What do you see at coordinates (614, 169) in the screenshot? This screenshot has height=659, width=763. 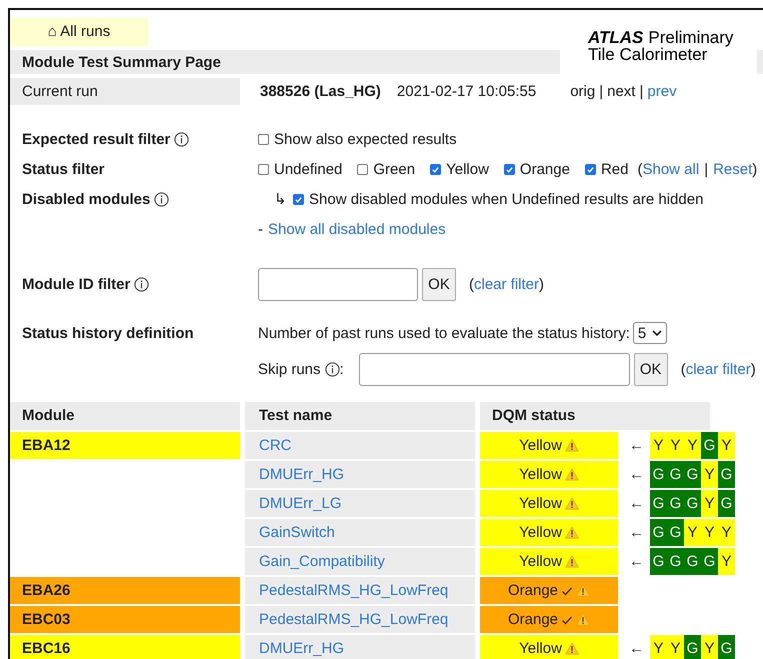 I see `checkbox-label: Red` at bounding box center [614, 169].